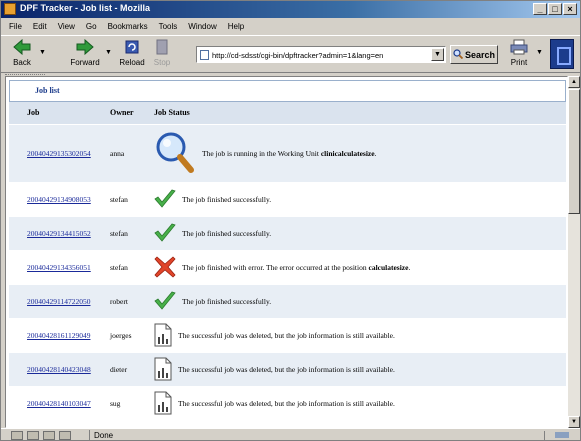 Image resolution: width=581 pixels, height=441 pixels. What do you see at coordinates (49, 435) in the screenshot?
I see `composer-icon` at bounding box center [49, 435].